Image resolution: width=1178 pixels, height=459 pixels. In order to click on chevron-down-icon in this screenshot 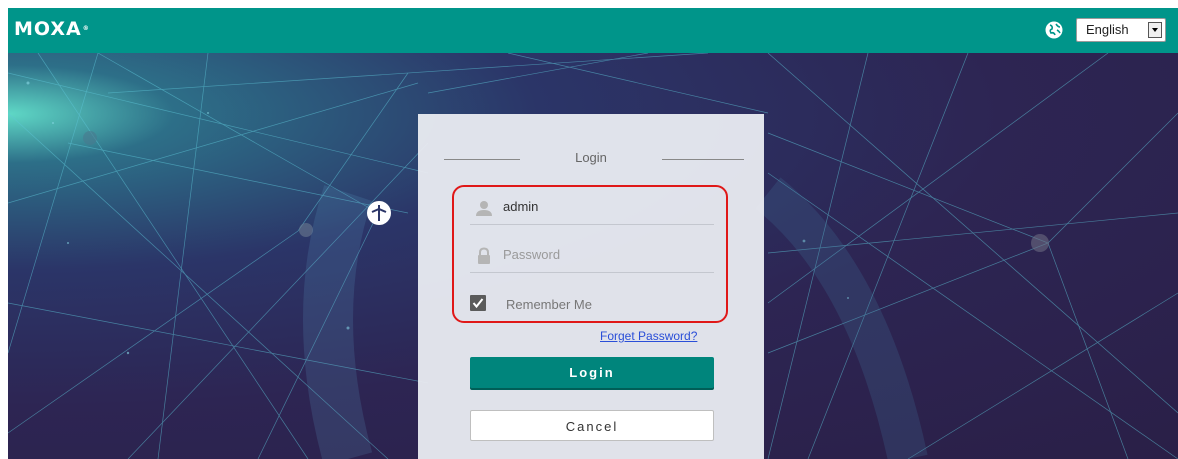, I will do `click(1155, 30)`.